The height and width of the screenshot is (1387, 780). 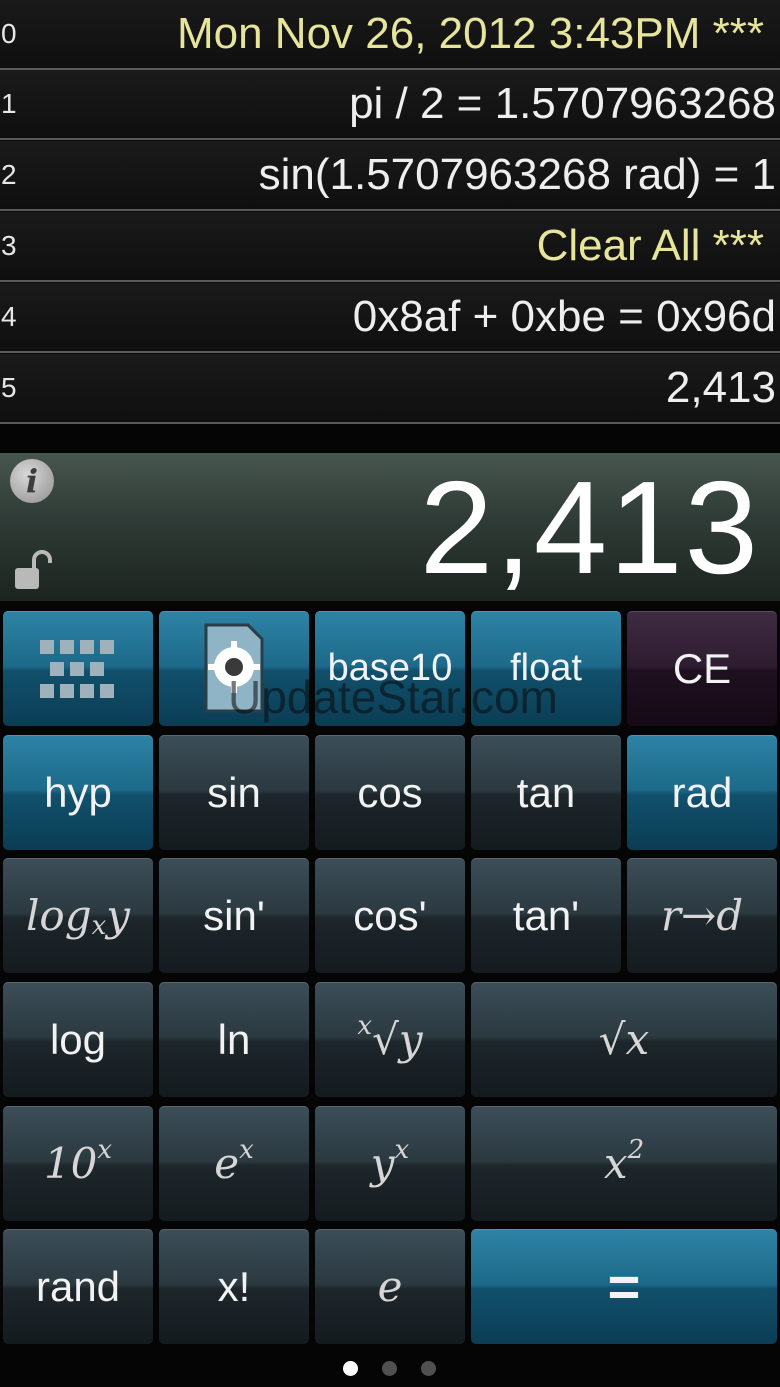 I want to click on tape-row-text: Mon Nov 26, 2012 3:43PM ***, so click(x=470, y=33).